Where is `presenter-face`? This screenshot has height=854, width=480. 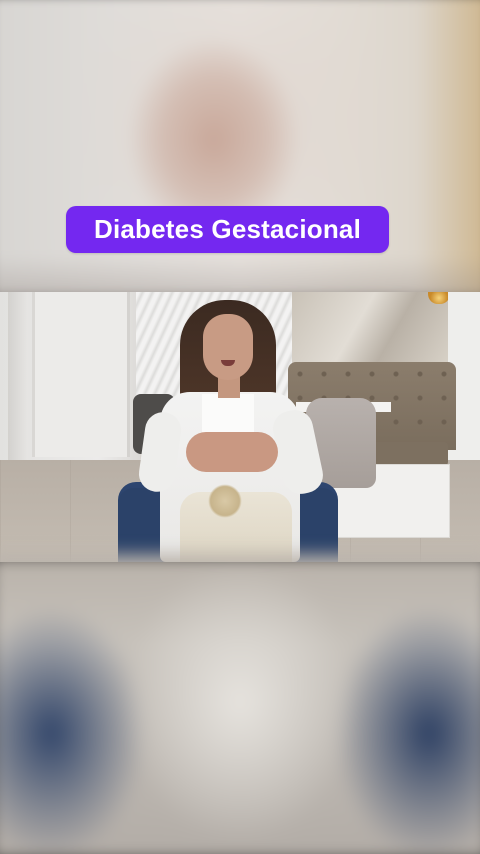 presenter-face is located at coordinates (228, 347).